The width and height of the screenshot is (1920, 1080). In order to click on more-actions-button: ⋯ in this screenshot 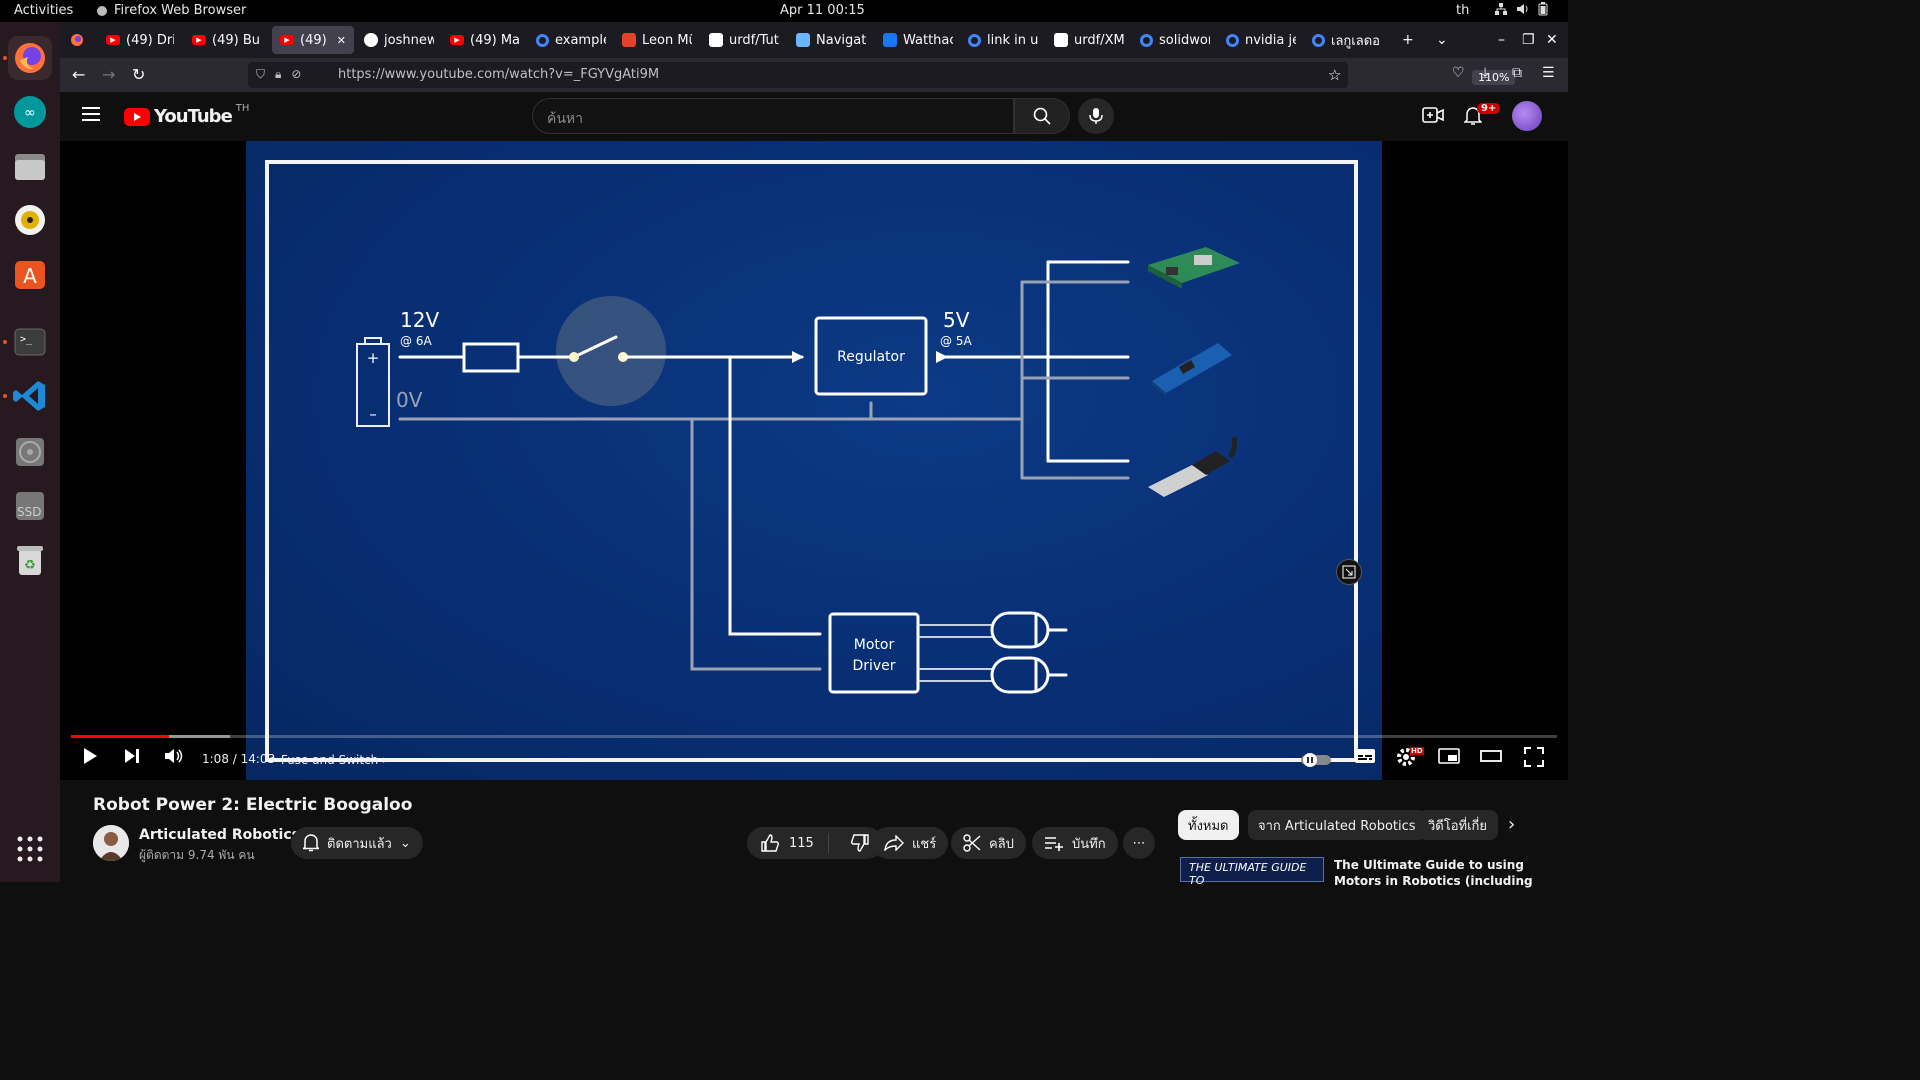, I will do `click(1139, 843)`.